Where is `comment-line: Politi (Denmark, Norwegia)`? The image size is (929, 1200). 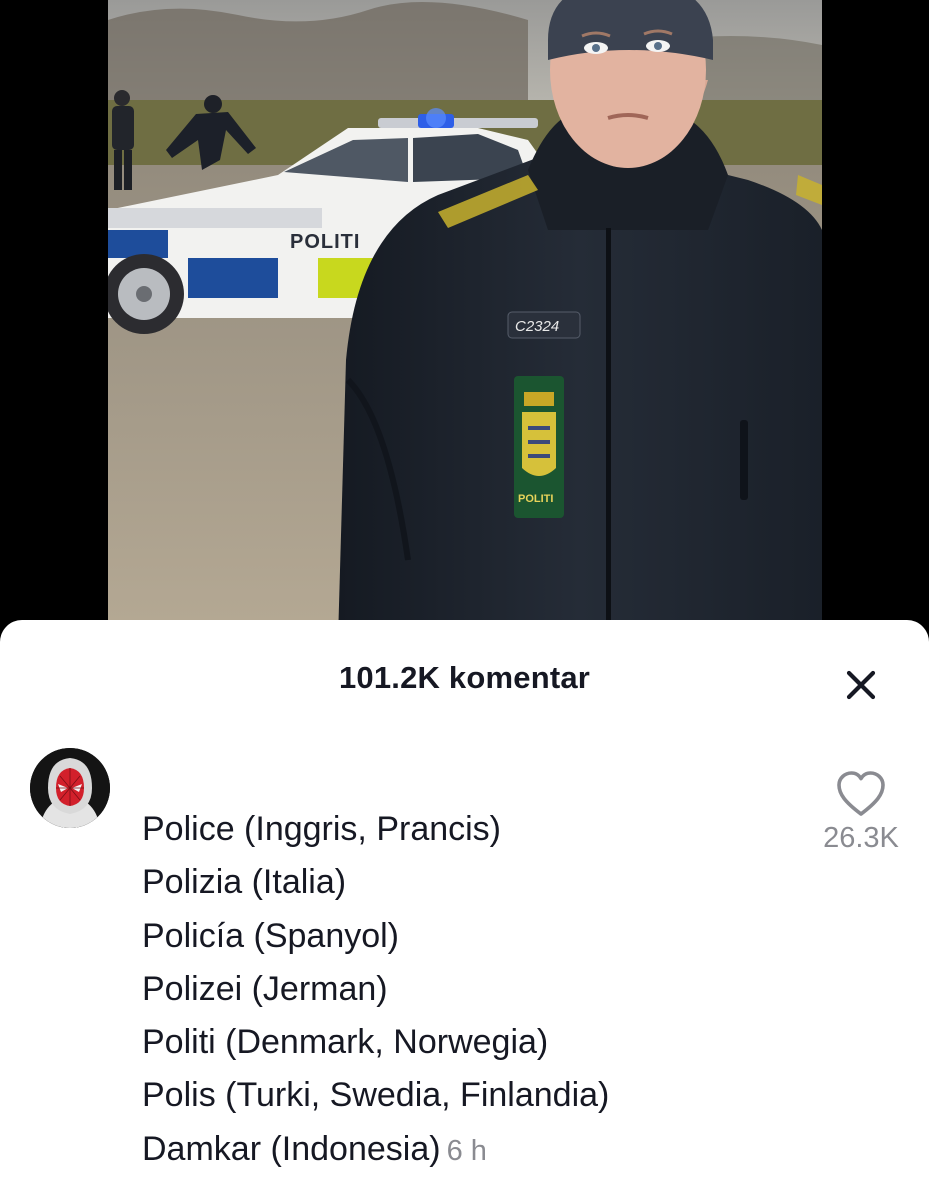 comment-line: Politi (Denmark, Norwegia) is located at coordinates (345, 1042).